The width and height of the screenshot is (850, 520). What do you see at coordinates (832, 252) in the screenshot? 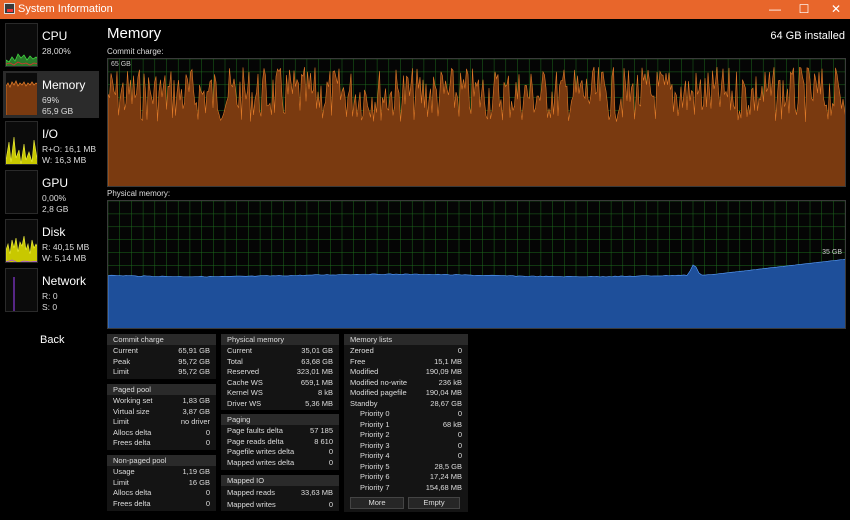
I see `physical-scale-tag: 35 GB` at bounding box center [832, 252].